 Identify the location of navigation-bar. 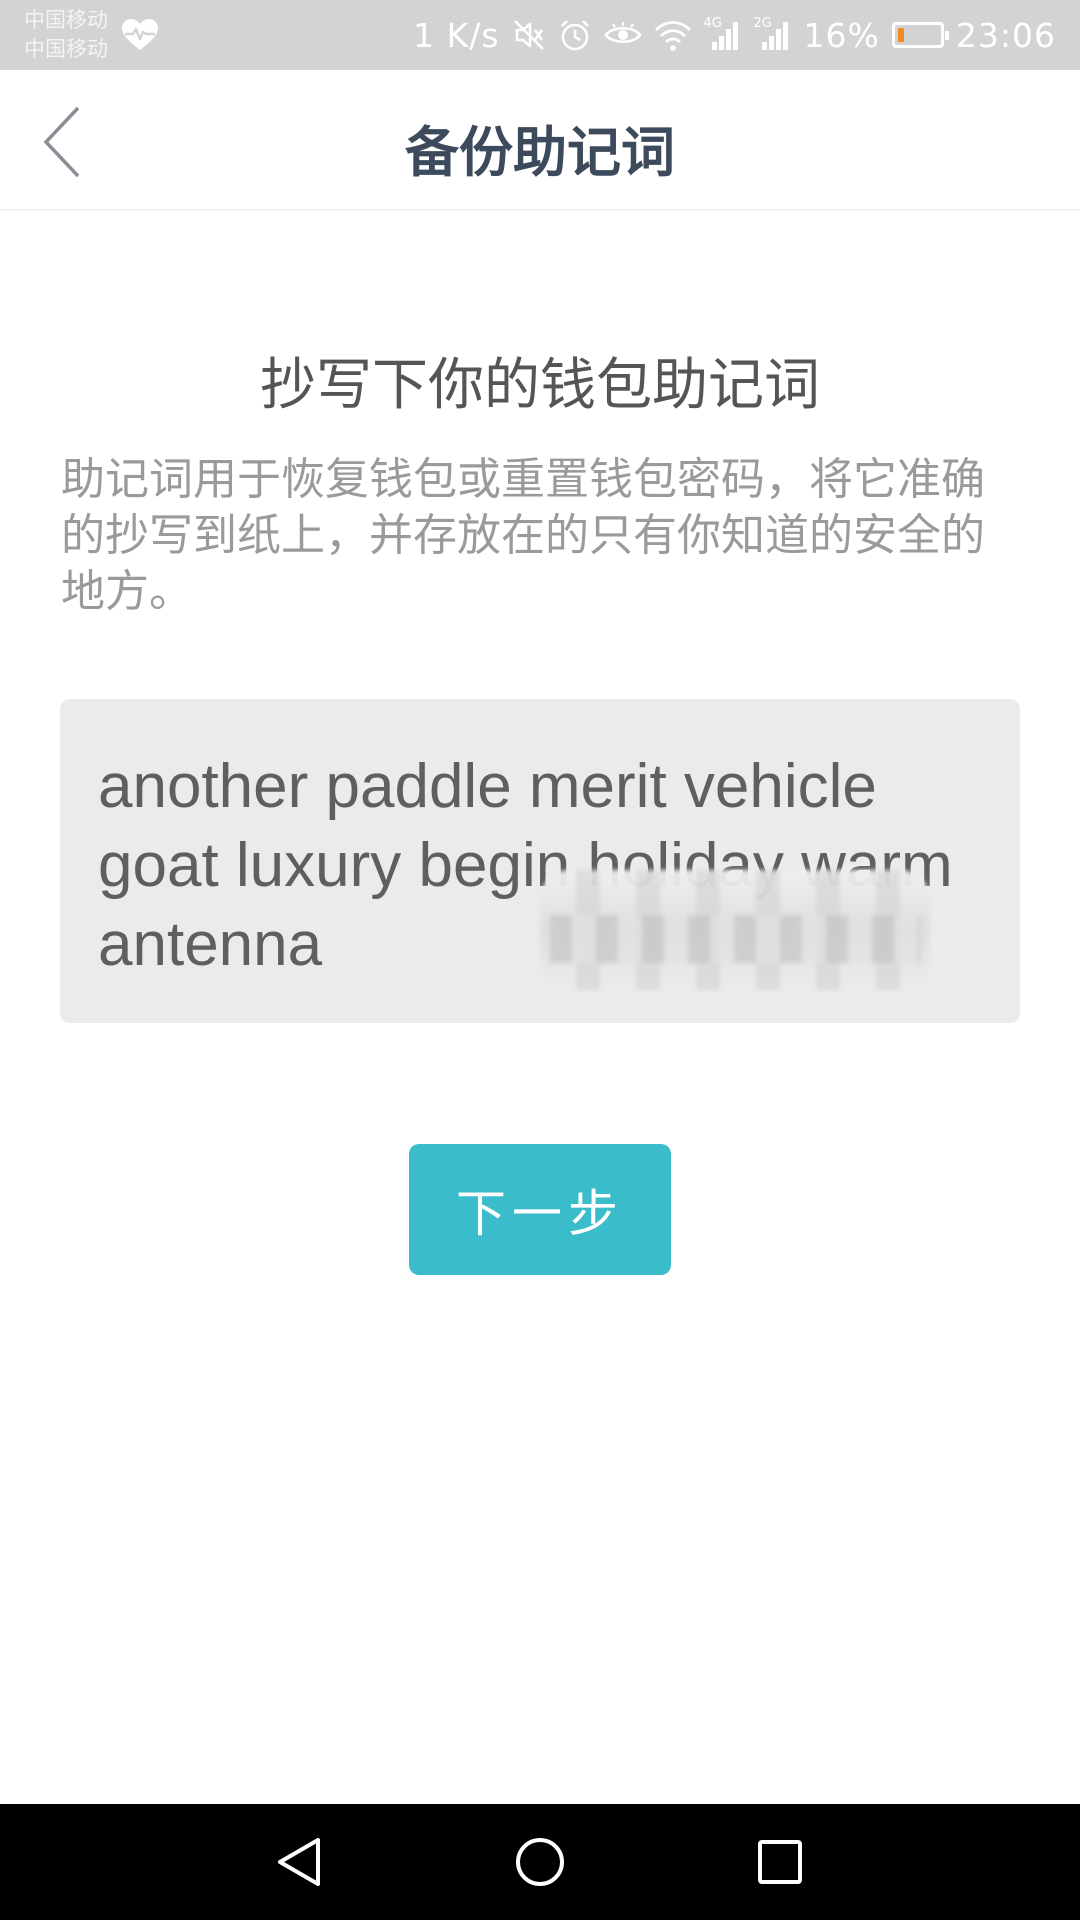
(540, 1862).